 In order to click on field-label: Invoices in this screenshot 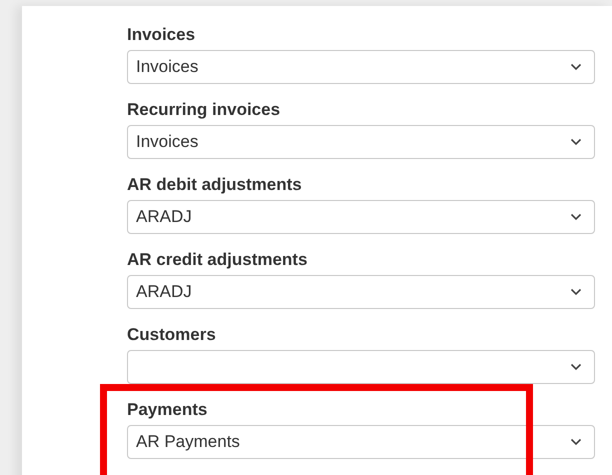, I will do `click(161, 35)`.